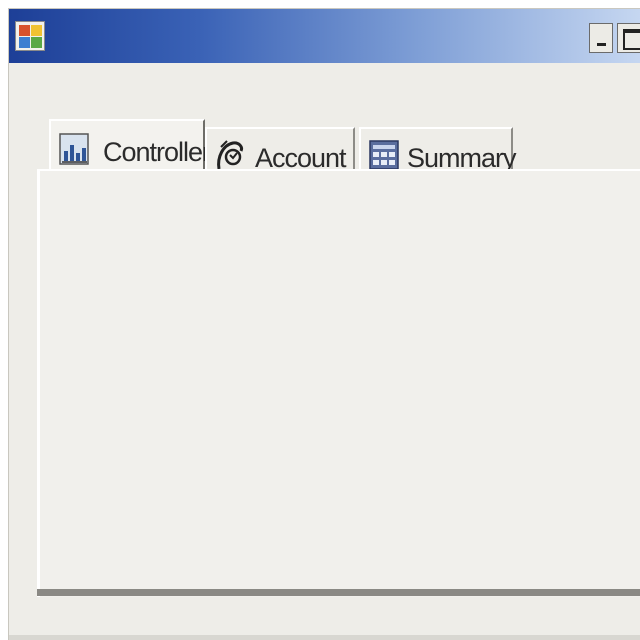 Image resolution: width=640 pixels, height=640 pixels. What do you see at coordinates (74, 149) in the screenshot?
I see `controller-chart-icon` at bounding box center [74, 149].